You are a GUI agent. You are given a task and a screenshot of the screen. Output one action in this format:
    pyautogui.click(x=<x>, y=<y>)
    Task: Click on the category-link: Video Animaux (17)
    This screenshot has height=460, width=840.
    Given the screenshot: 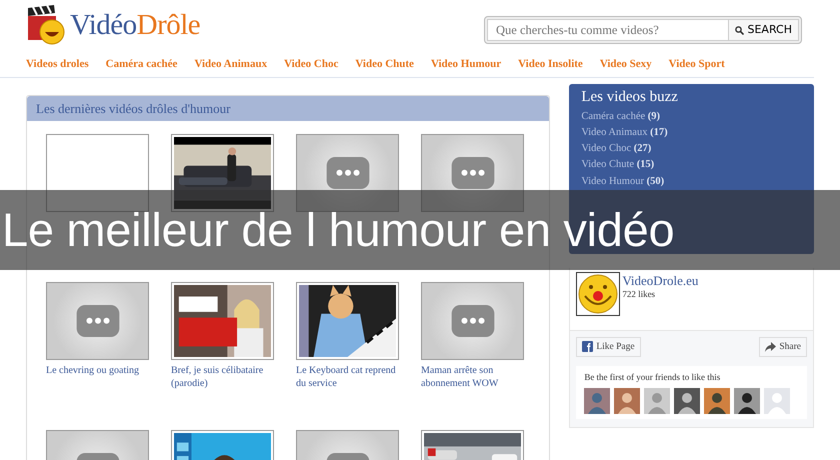 What is the action you would take?
    pyautogui.click(x=691, y=133)
    